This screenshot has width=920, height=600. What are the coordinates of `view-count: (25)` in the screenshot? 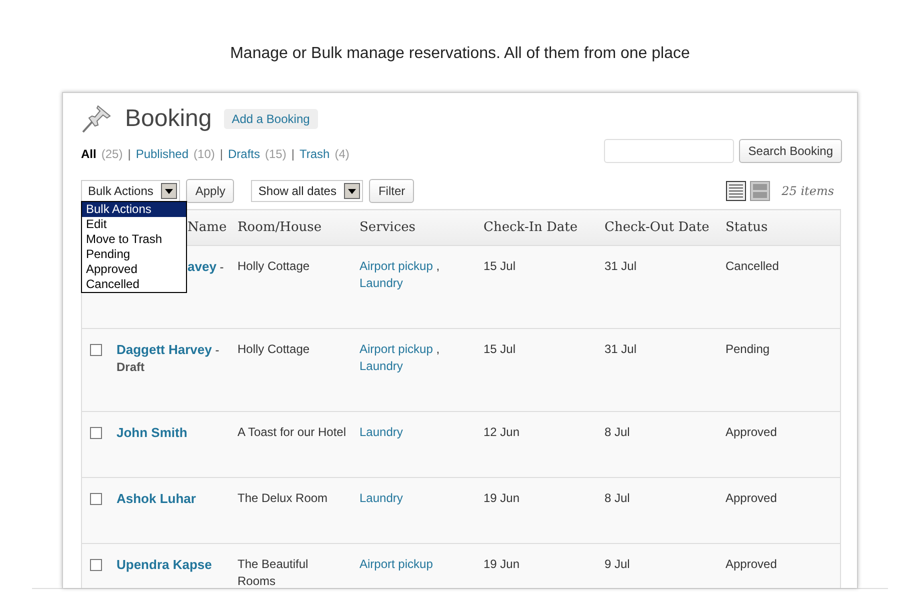 It's located at (112, 154).